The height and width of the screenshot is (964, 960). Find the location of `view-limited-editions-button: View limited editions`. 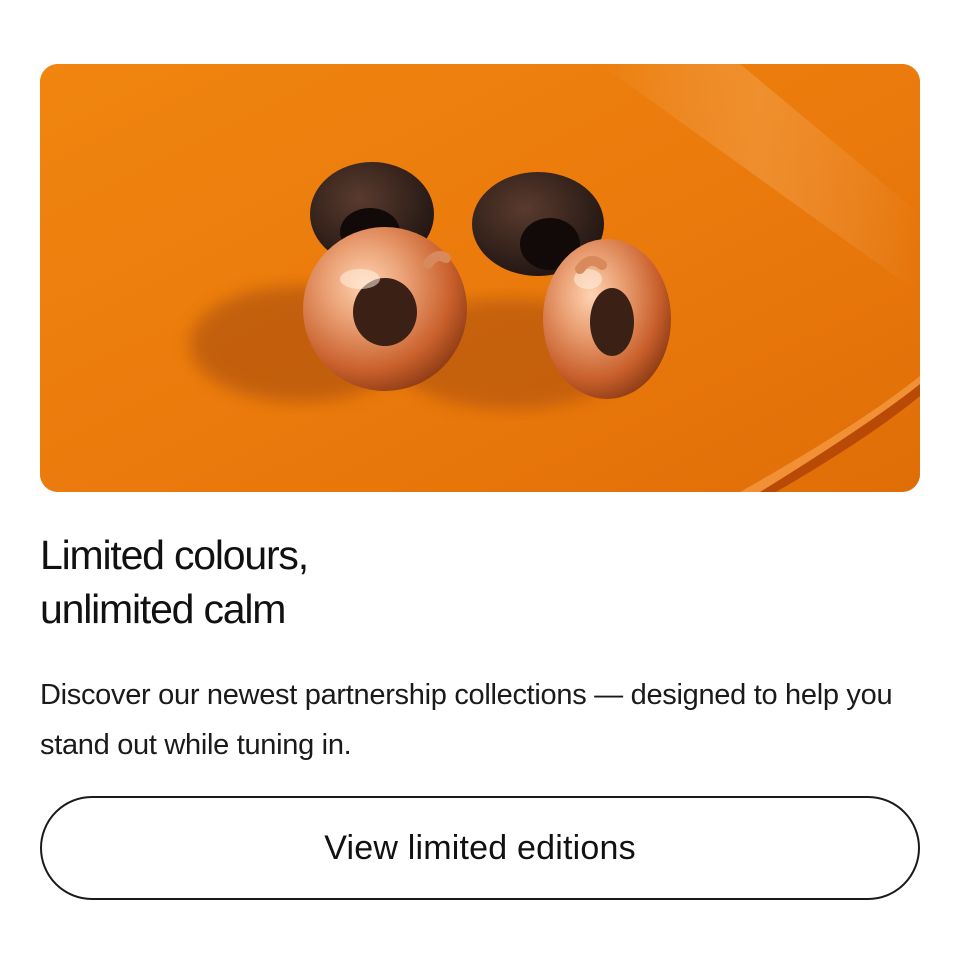

view-limited-editions-button: View limited editions is located at coordinates (480, 848).